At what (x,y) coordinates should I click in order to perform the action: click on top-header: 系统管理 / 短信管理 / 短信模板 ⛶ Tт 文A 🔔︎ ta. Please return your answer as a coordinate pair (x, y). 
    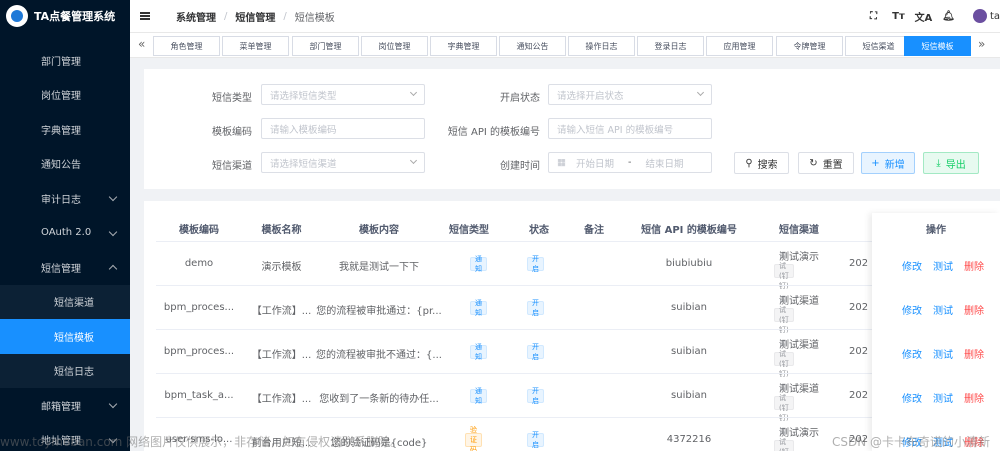
    Looking at the image, I should click on (565, 16).